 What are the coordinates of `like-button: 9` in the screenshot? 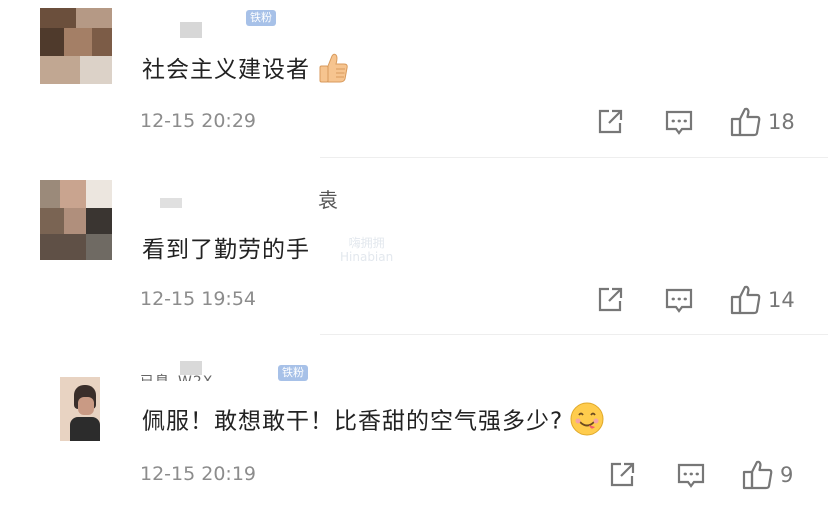 It's located at (767, 475).